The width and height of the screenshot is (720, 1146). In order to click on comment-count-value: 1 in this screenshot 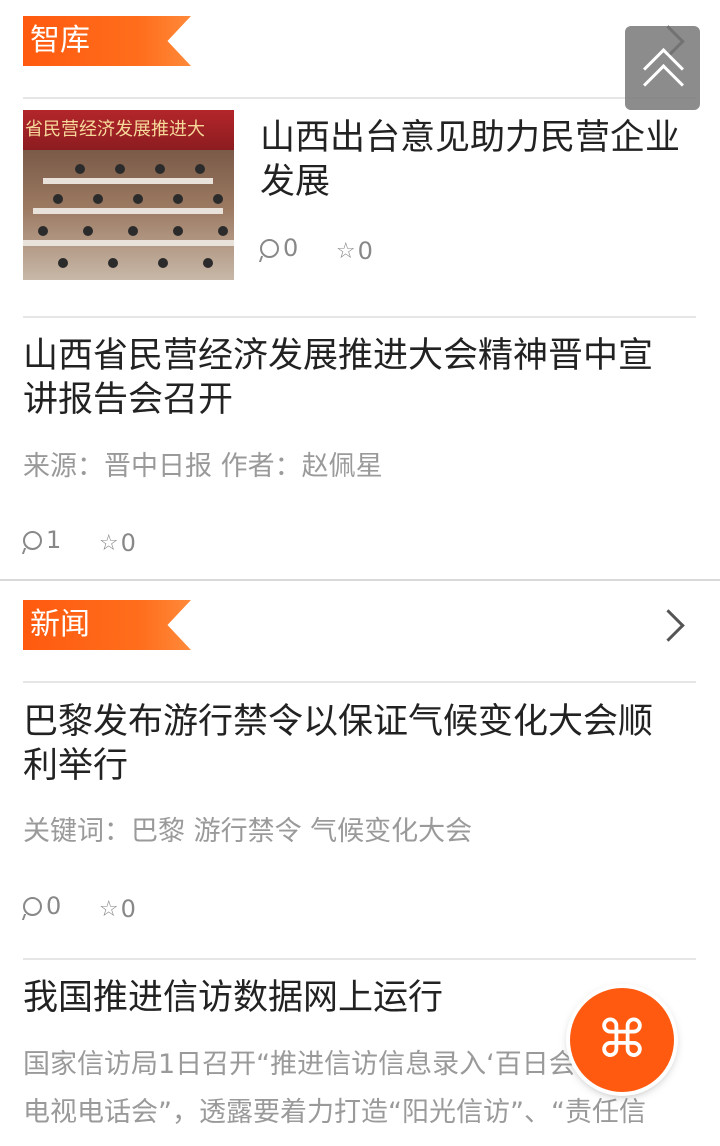, I will do `click(54, 540)`.